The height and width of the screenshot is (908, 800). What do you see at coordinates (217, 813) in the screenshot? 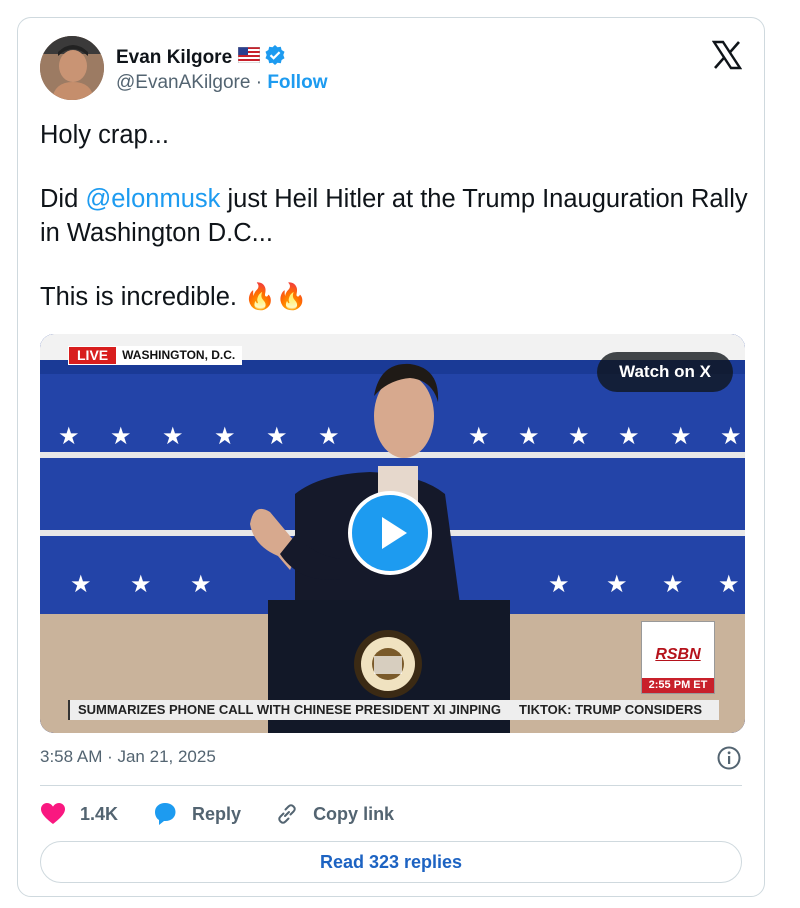
I see `reply-label: Reply` at bounding box center [217, 813].